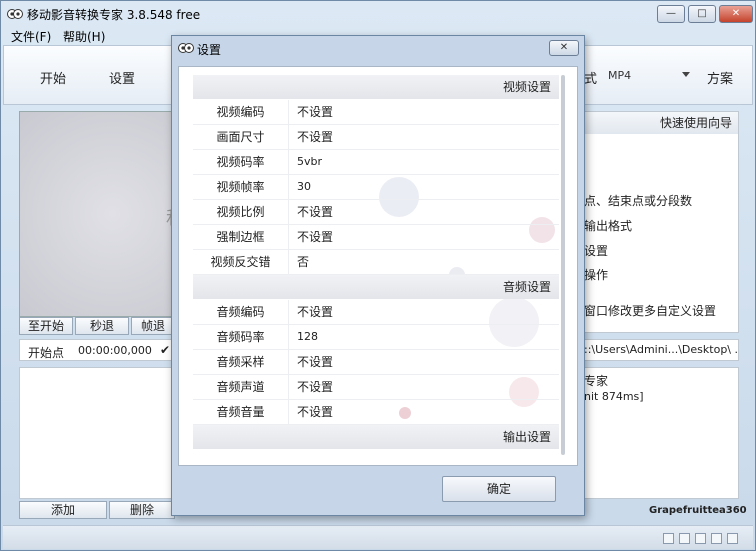  I want to click on title-bar: 移动影音转换专家 3.8.548 free — □ ✕, so click(378, 14).